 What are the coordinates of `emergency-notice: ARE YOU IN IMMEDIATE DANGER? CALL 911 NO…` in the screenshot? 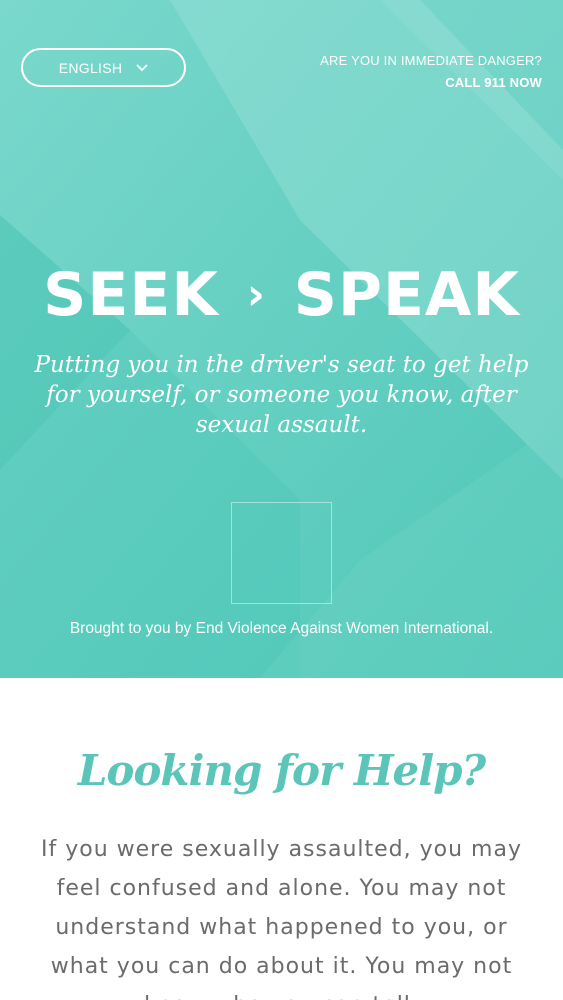 It's located at (431, 72).